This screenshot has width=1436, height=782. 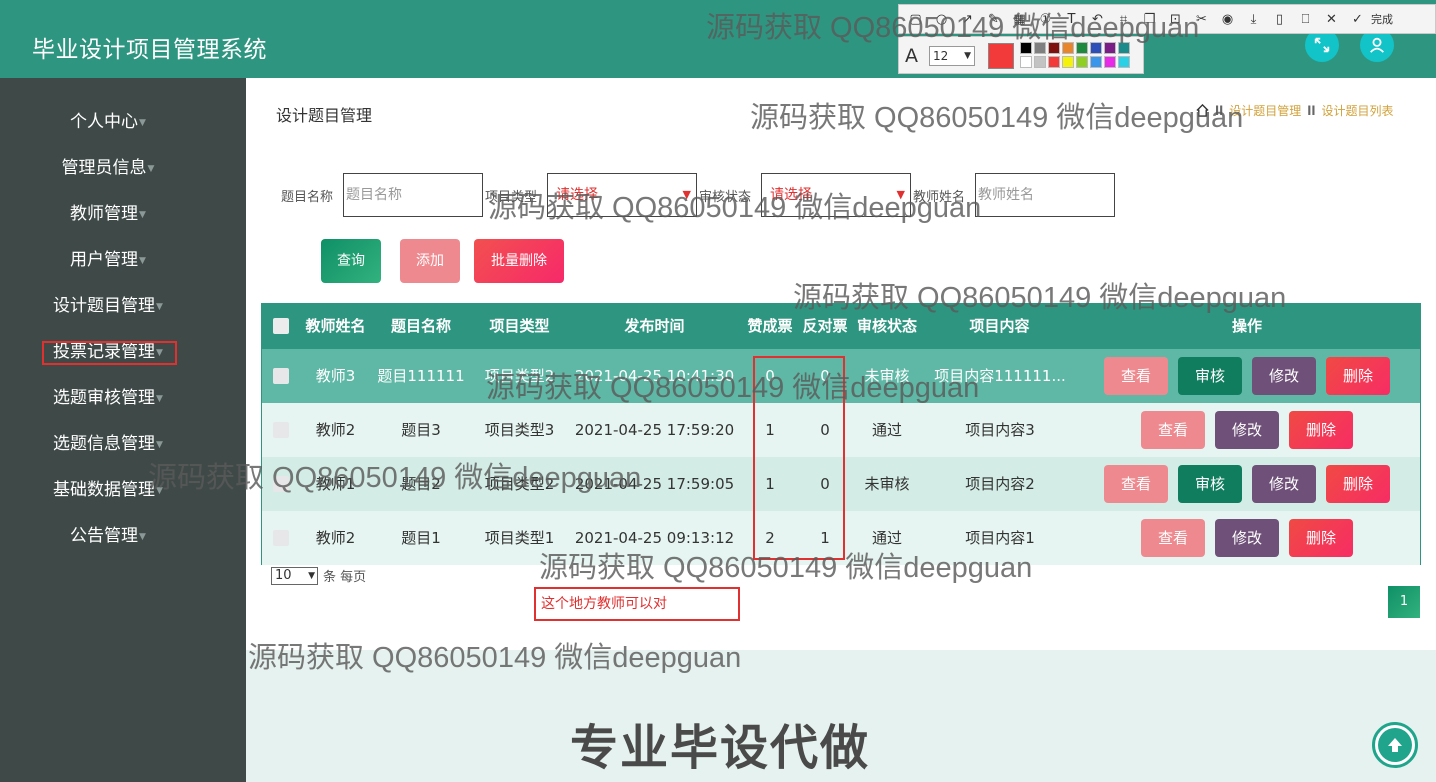 I want to click on column-header: 赞成票, so click(x=770, y=326).